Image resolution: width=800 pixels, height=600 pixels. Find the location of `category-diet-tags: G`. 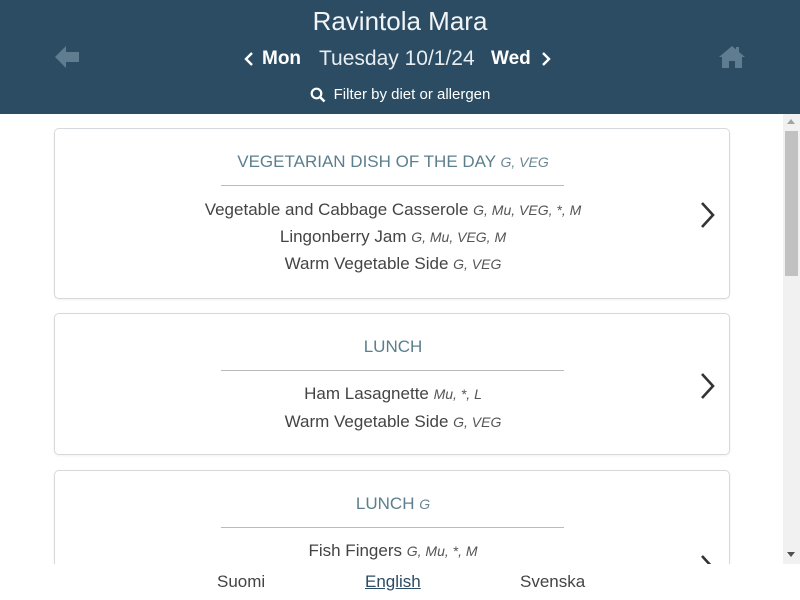

category-diet-tags: G is located at coordinates (425, 504).